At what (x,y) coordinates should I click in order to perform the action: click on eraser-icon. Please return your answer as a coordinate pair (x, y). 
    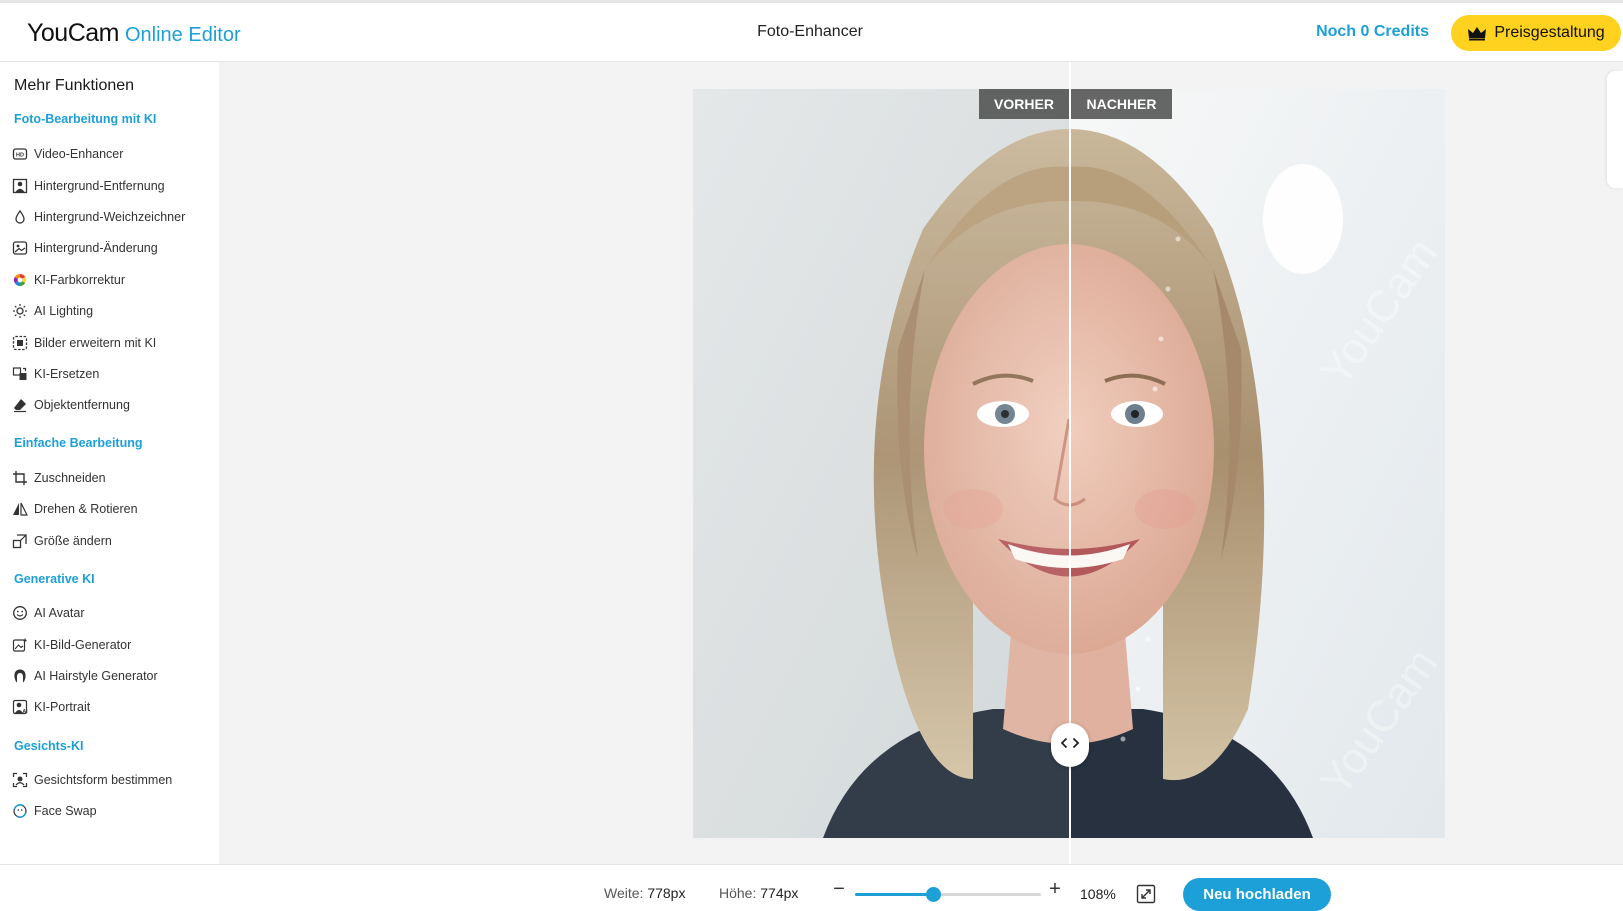
    Looking at the image, I should click on (20, 405).